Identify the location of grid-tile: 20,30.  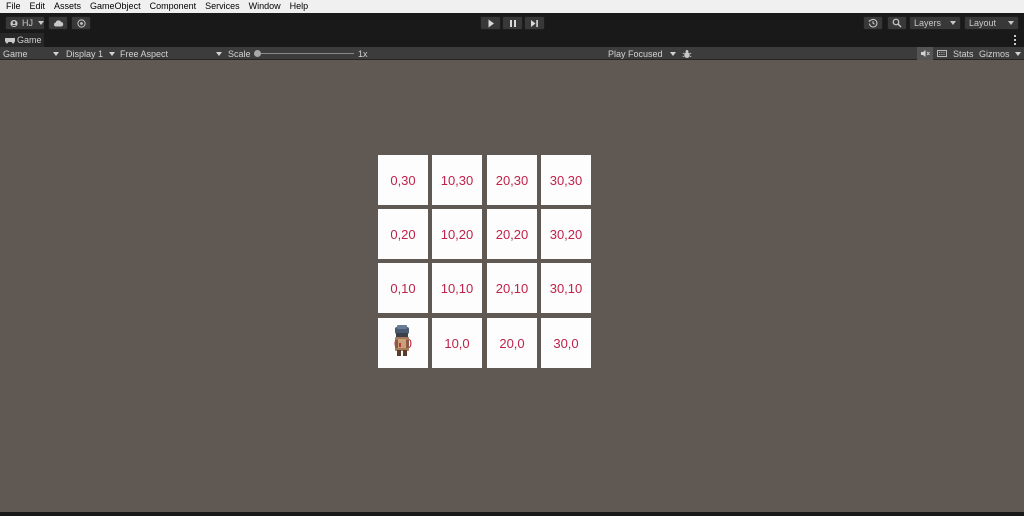
(512, 180).